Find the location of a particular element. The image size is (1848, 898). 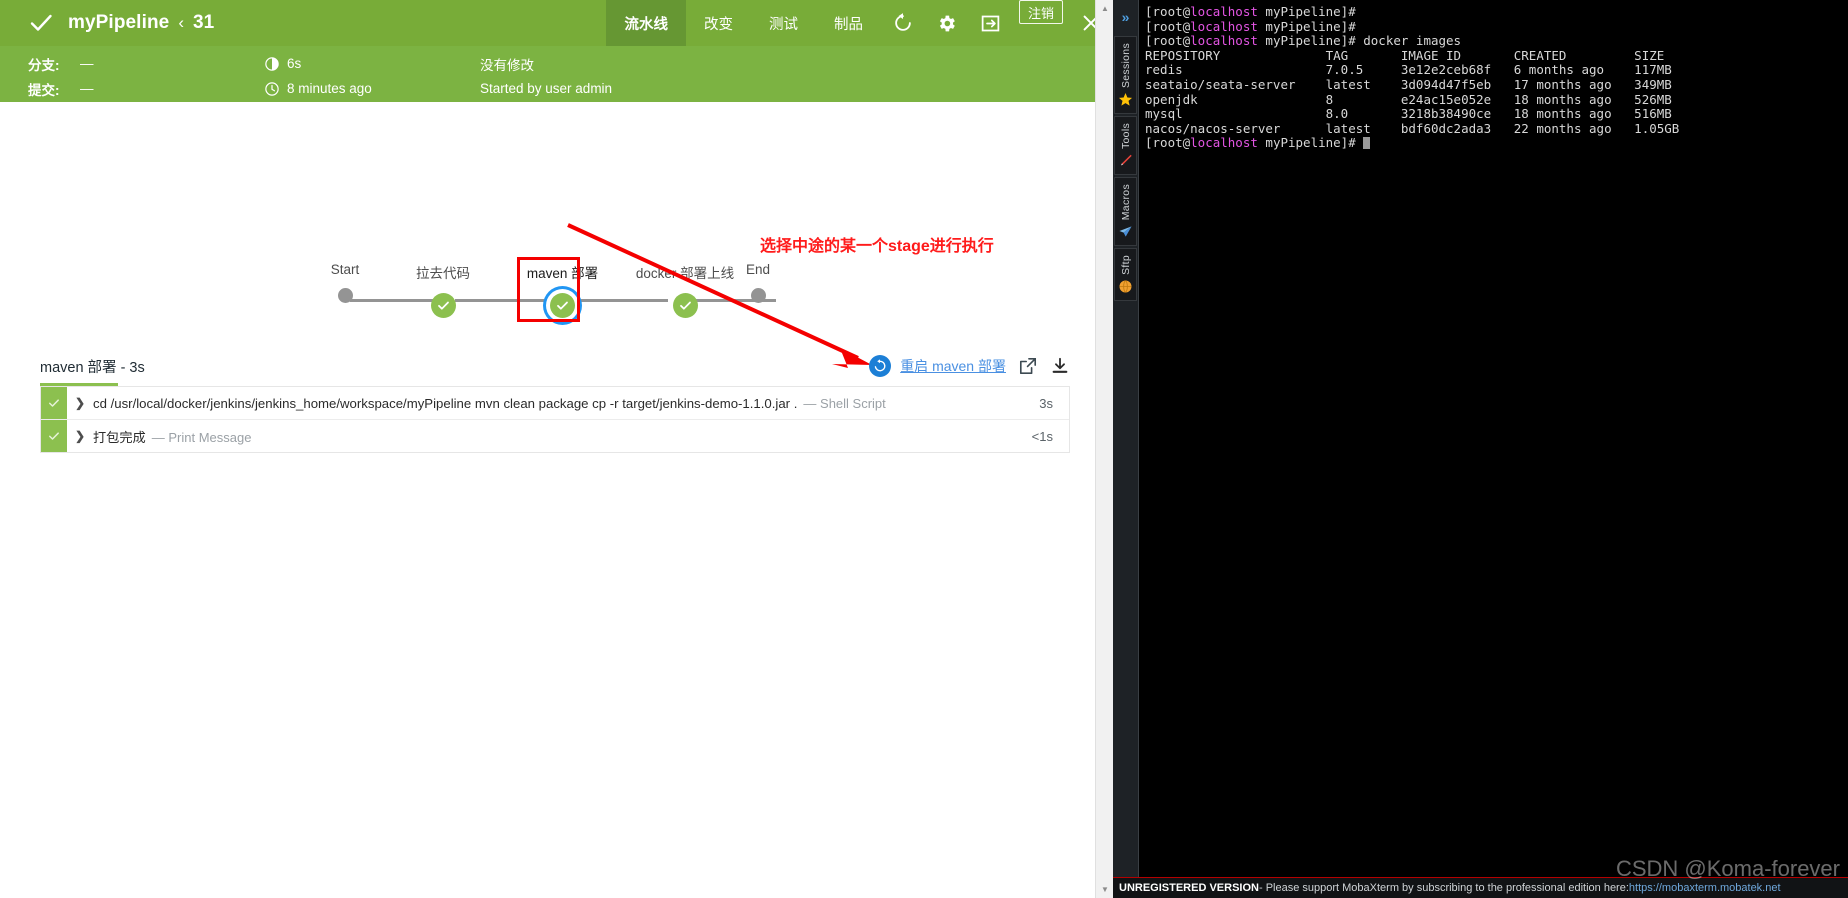

sidebar-item-label: Macros is located at coordinates (1125, 202).